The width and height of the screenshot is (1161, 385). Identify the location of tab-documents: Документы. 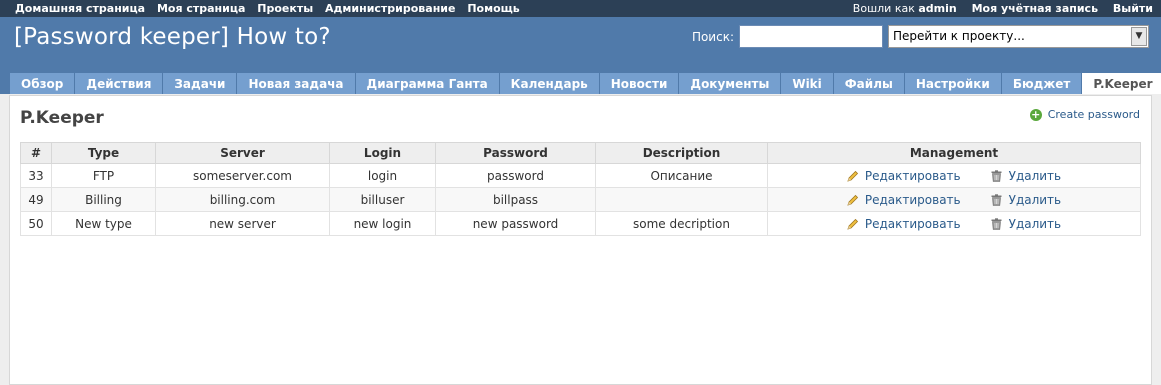
(730, 83).